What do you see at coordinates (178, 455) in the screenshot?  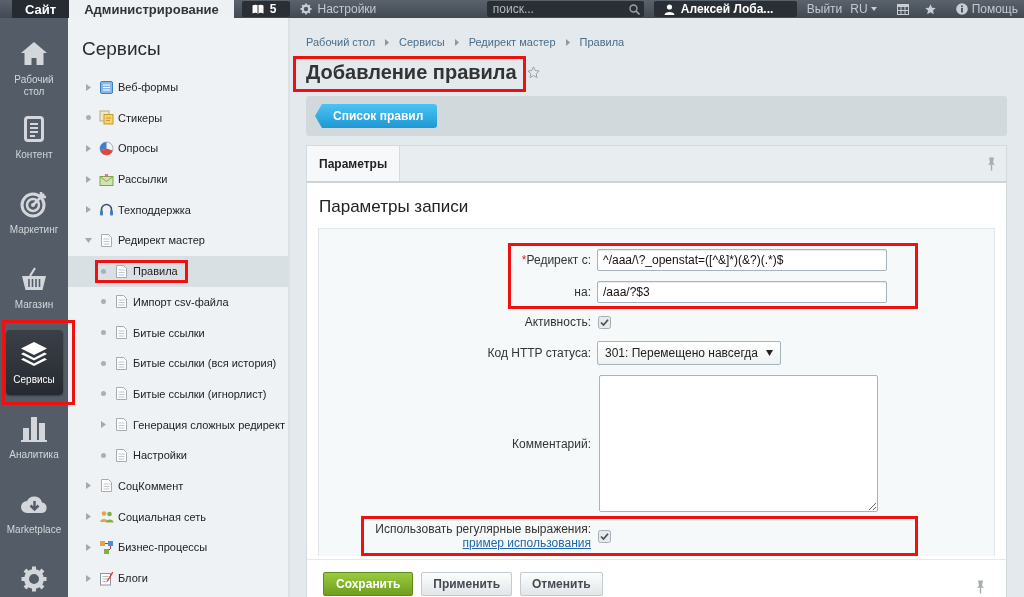 I see `tree-item: Настройки` at bounding box center [178, 455].